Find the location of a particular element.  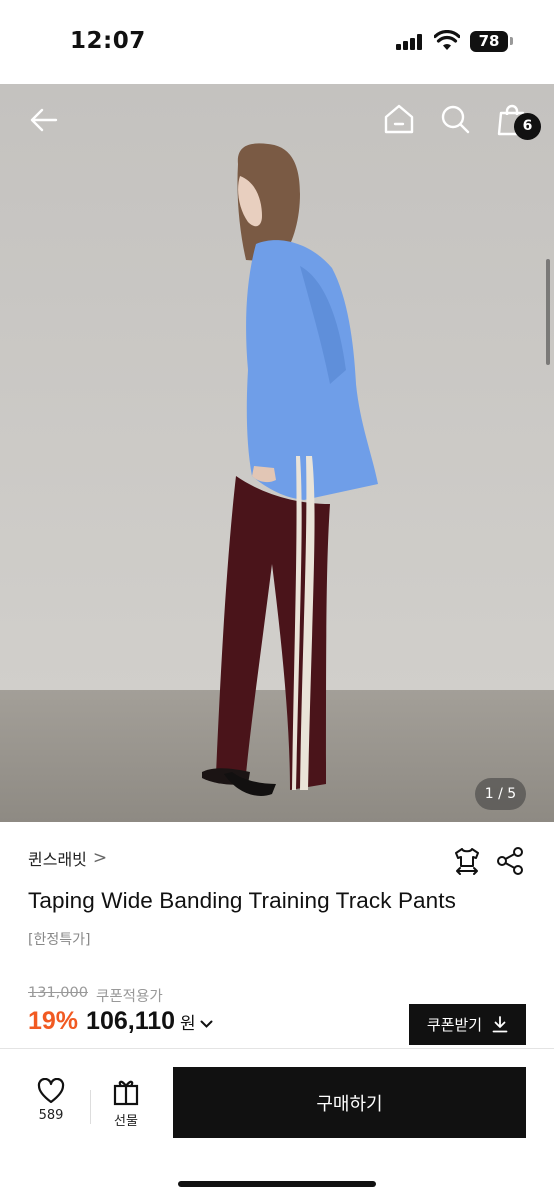

coupon-button-label: 쿠폰받기 is located at coordinates (454, 1025).